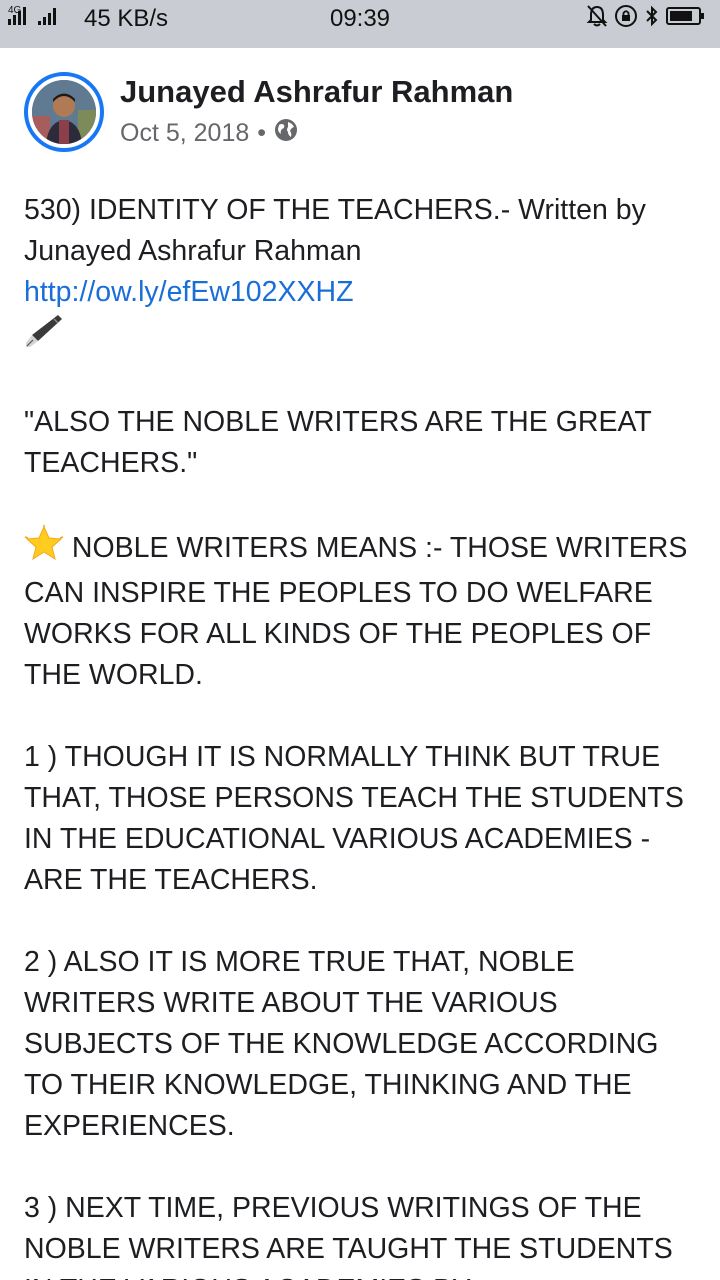  What do you see at coordinates (652, 19) in the screenshot?
I see `bluetooth-icon` at bounding box center [652, 19].